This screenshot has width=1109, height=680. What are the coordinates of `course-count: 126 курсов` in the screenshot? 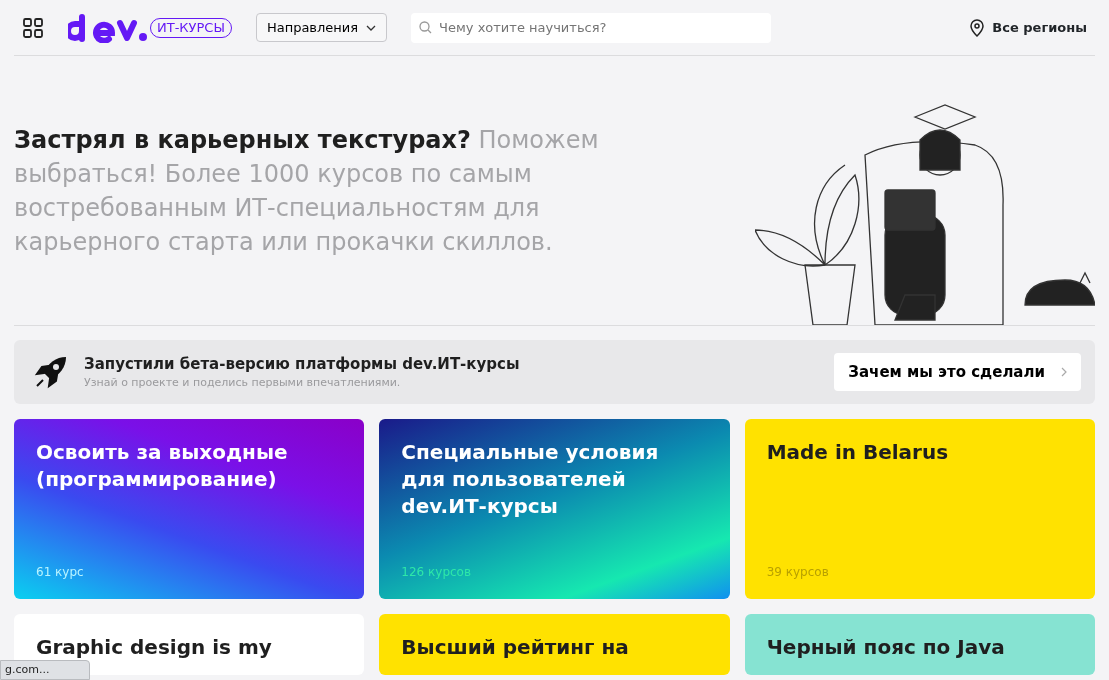 It's located at (436, 572).